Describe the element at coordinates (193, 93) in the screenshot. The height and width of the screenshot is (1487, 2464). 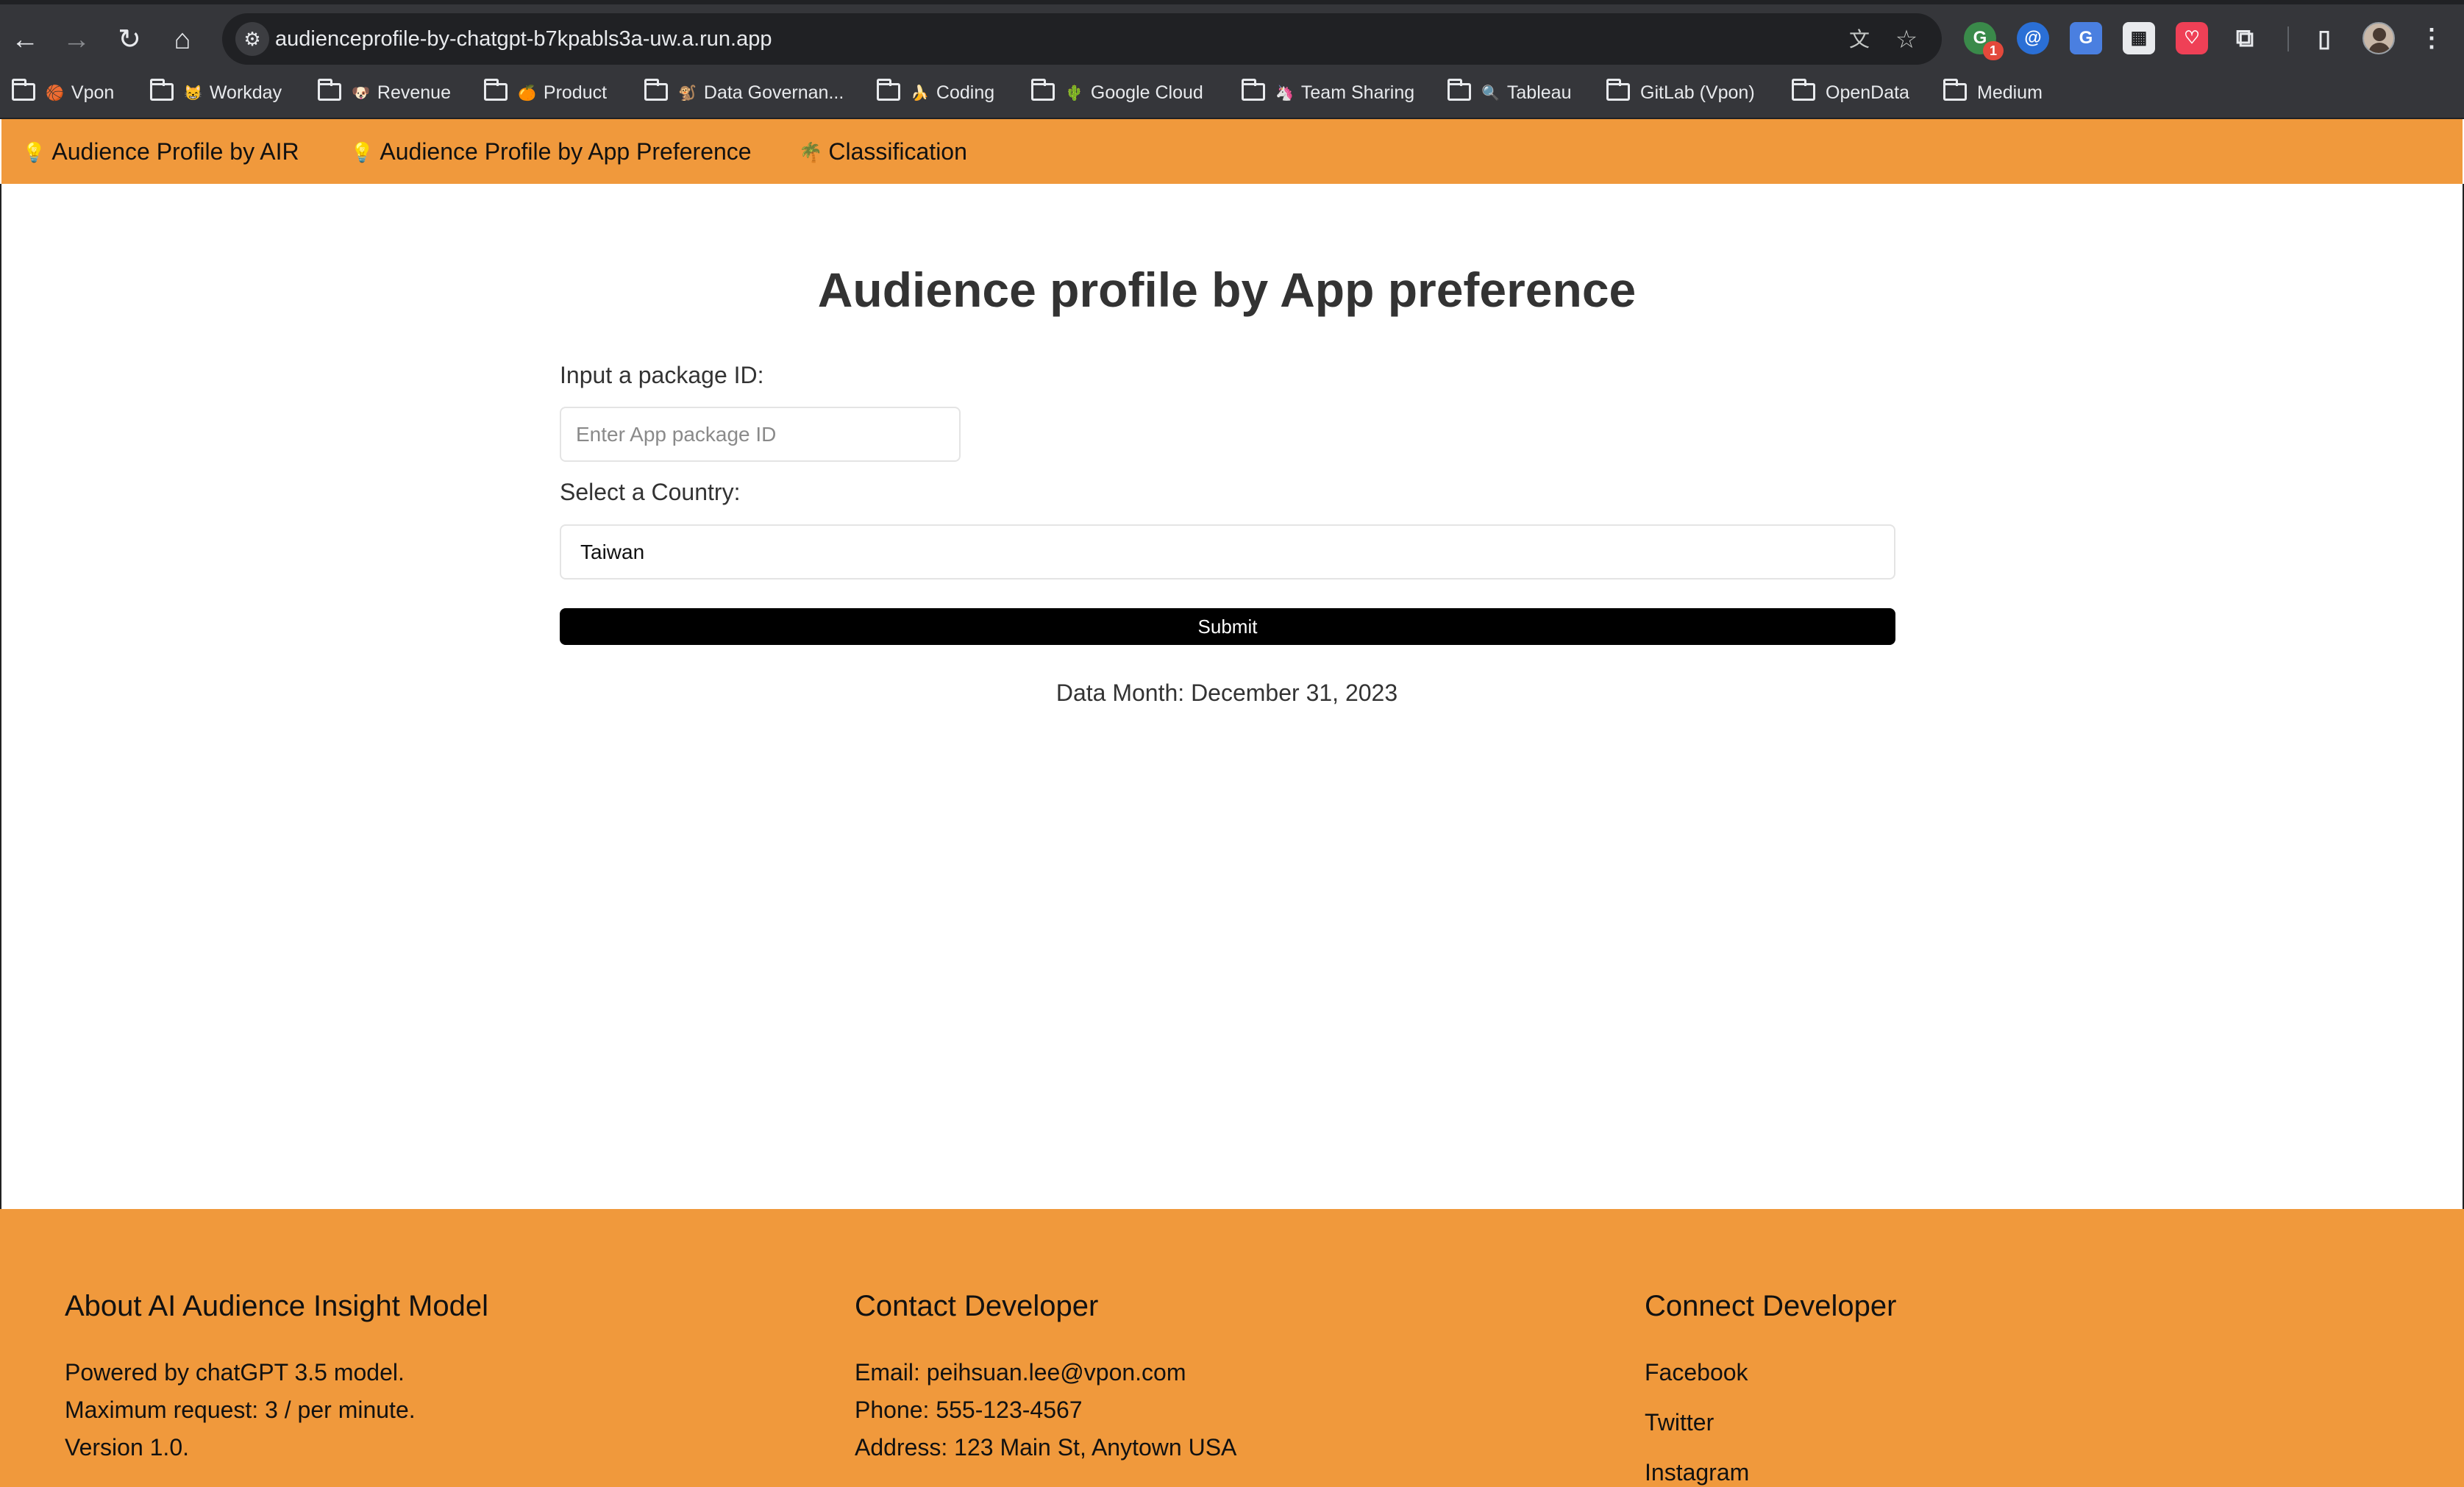
I see `bookmark-emoji: 😸` at that location.